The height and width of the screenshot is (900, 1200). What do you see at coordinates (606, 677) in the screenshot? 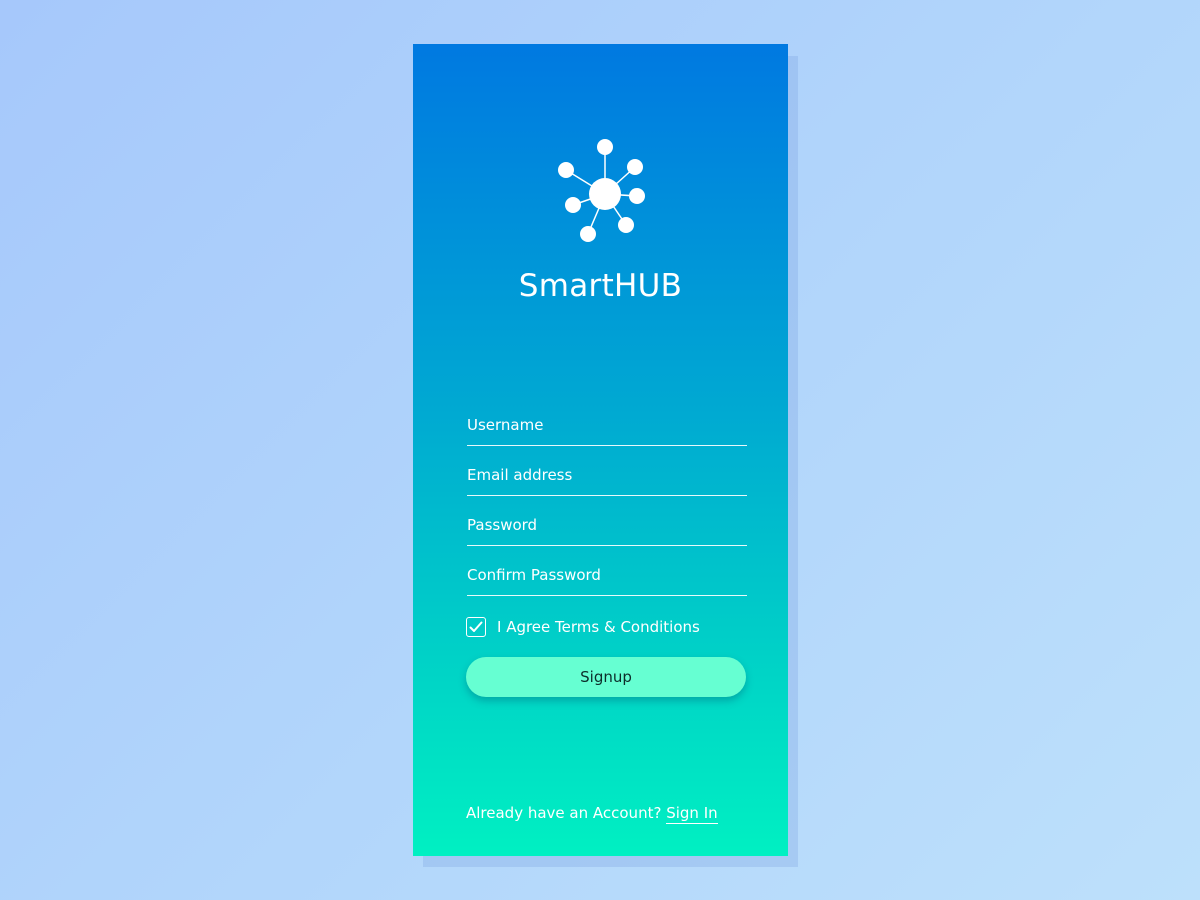
I see `signup-button: Signup` at bounding box center [606, 677].